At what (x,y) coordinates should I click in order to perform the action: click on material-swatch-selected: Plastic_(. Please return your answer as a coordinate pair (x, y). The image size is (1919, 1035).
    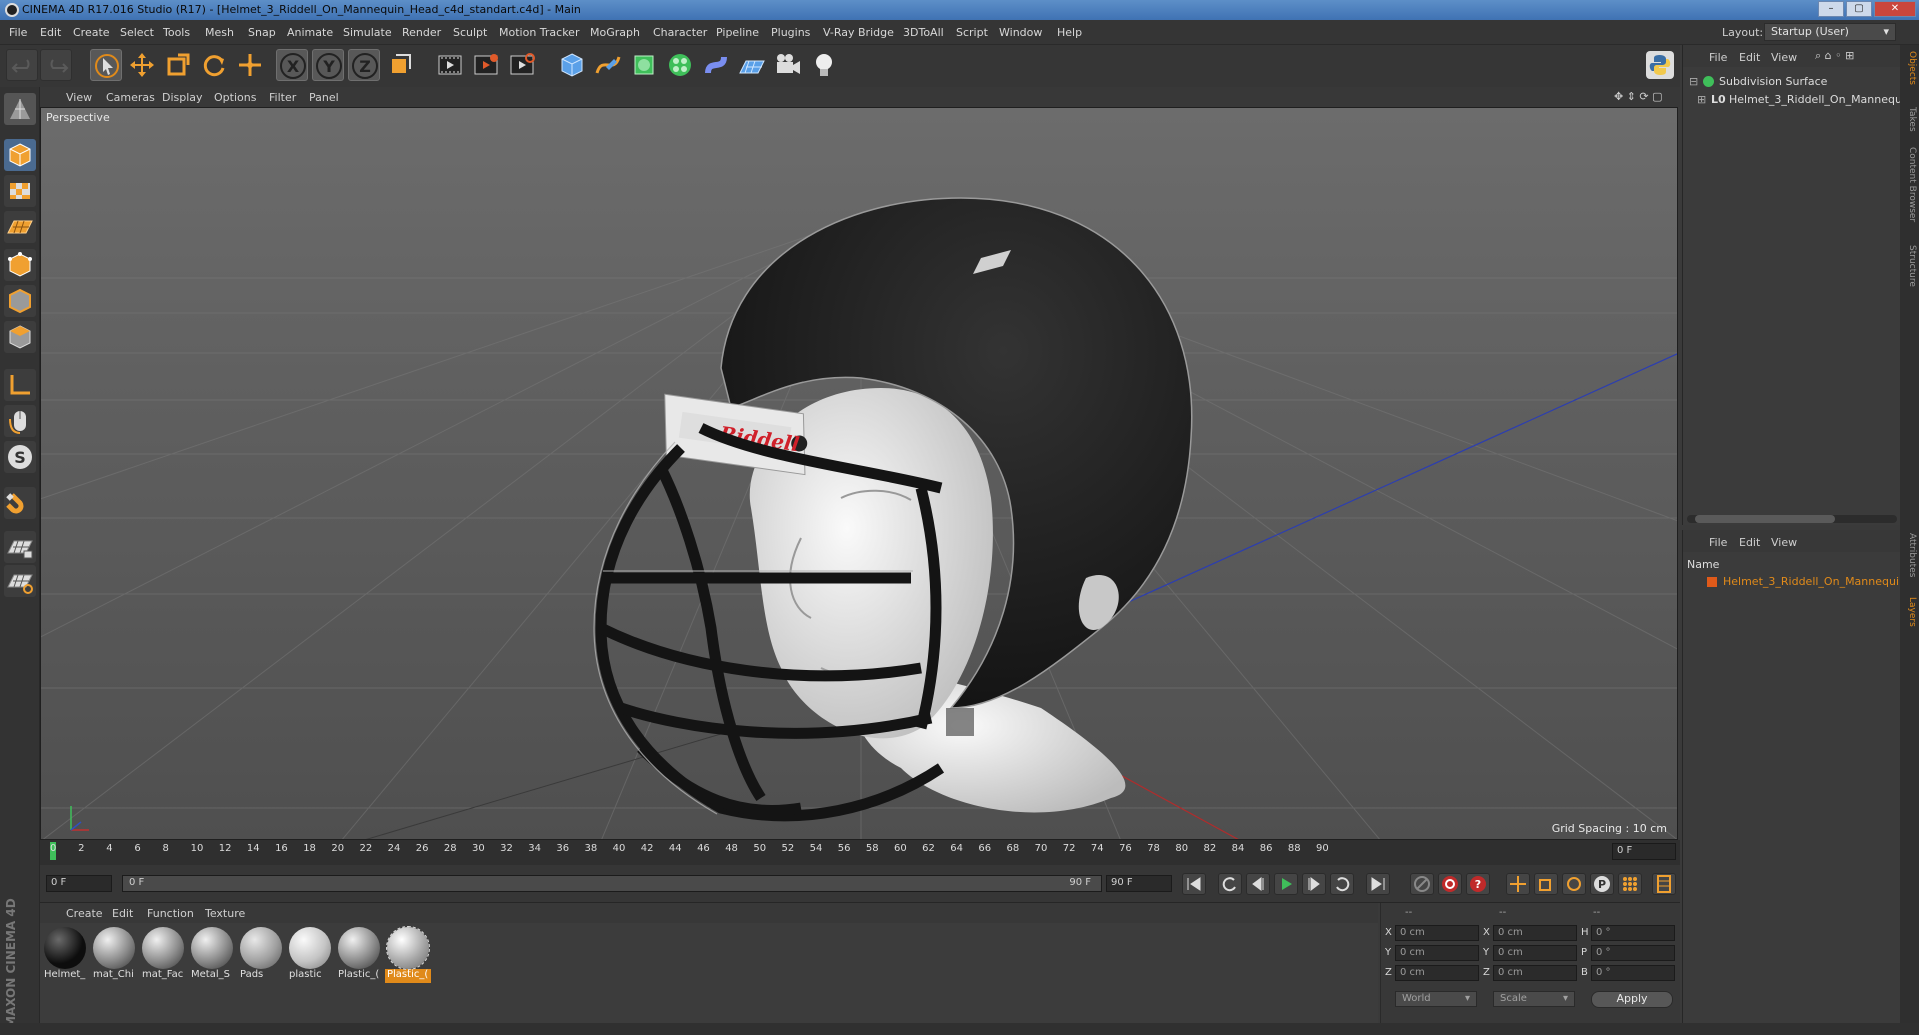
    Looking at the image, I should click on (408, 954).